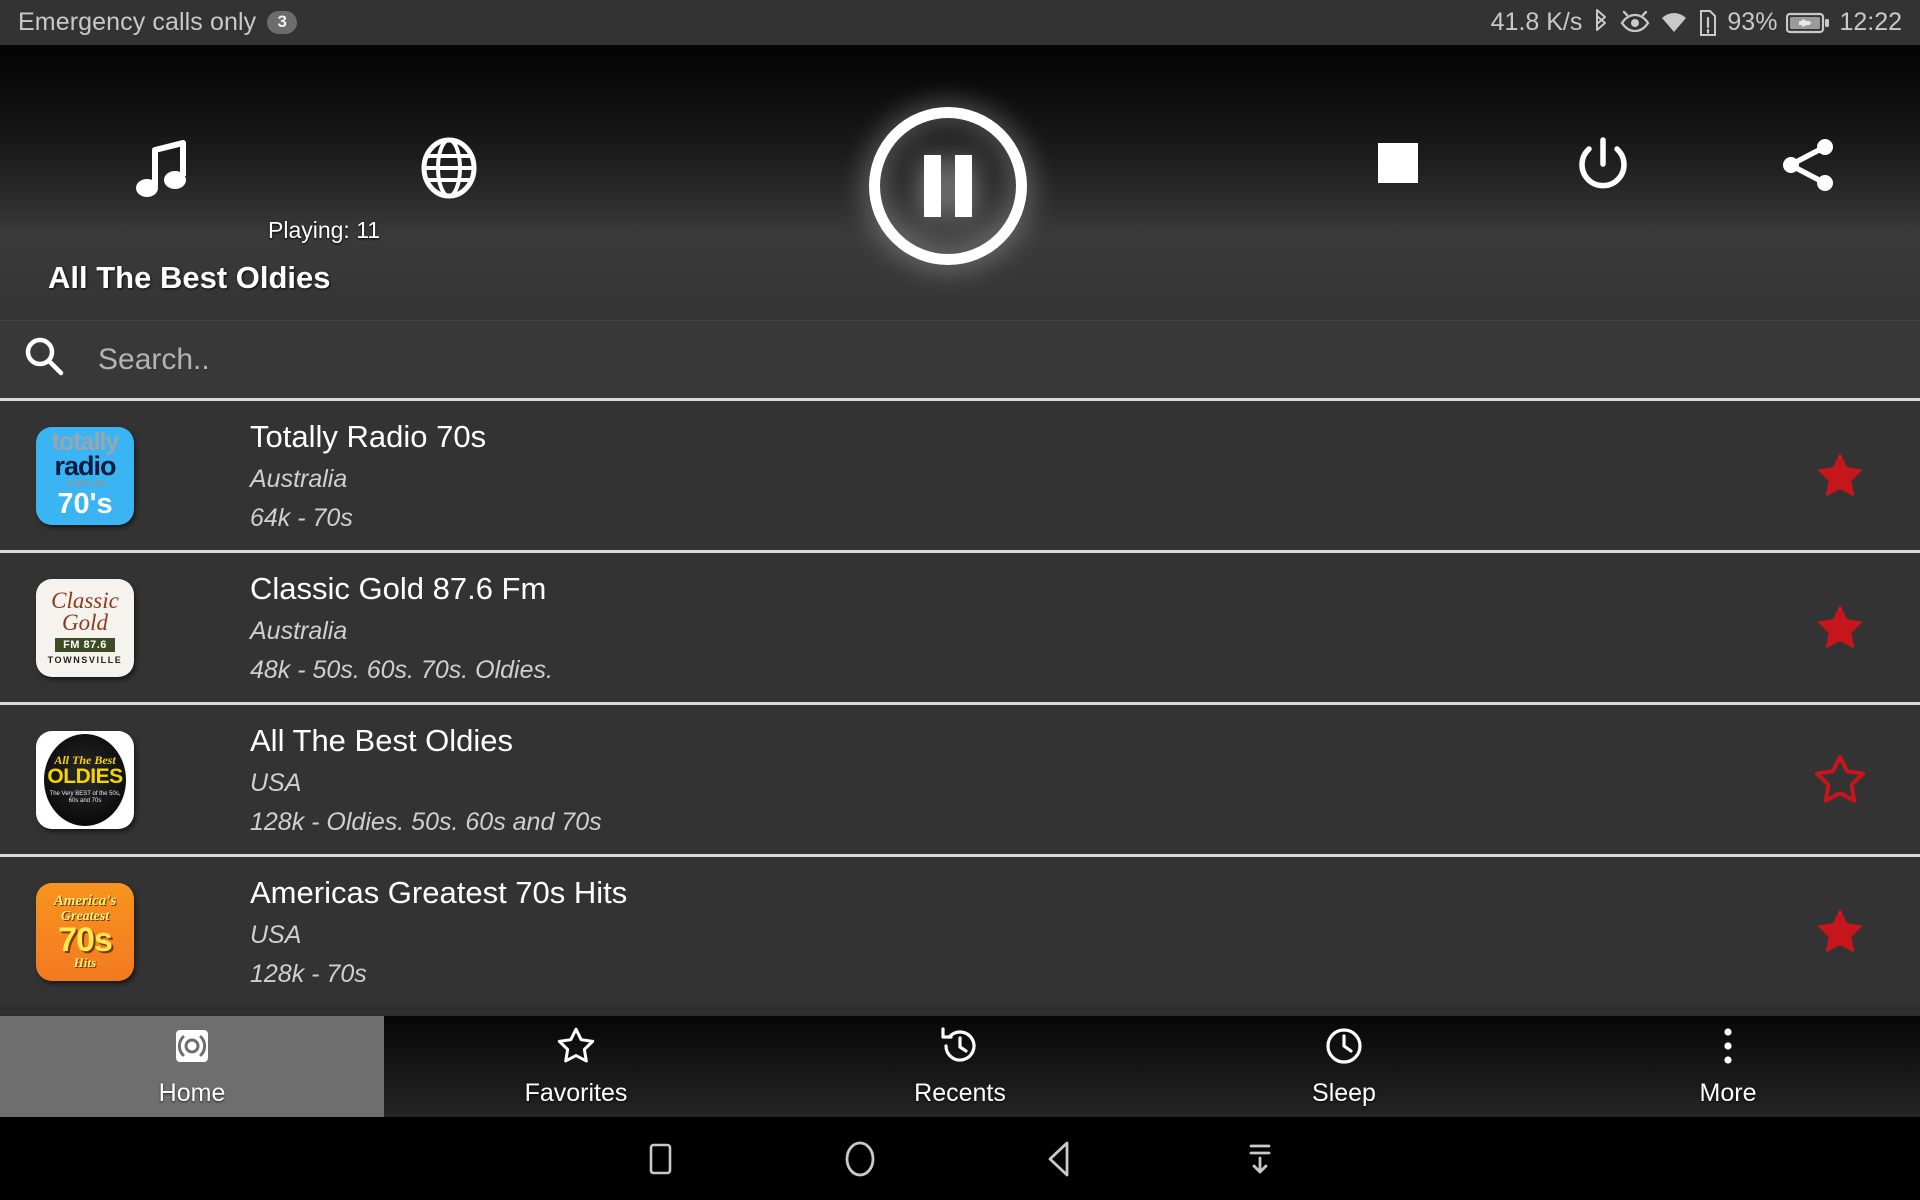  What do you see at coordinates (960, 1048) in the screenshot?
I see `history-icon` at bounding box center [960, 1048].